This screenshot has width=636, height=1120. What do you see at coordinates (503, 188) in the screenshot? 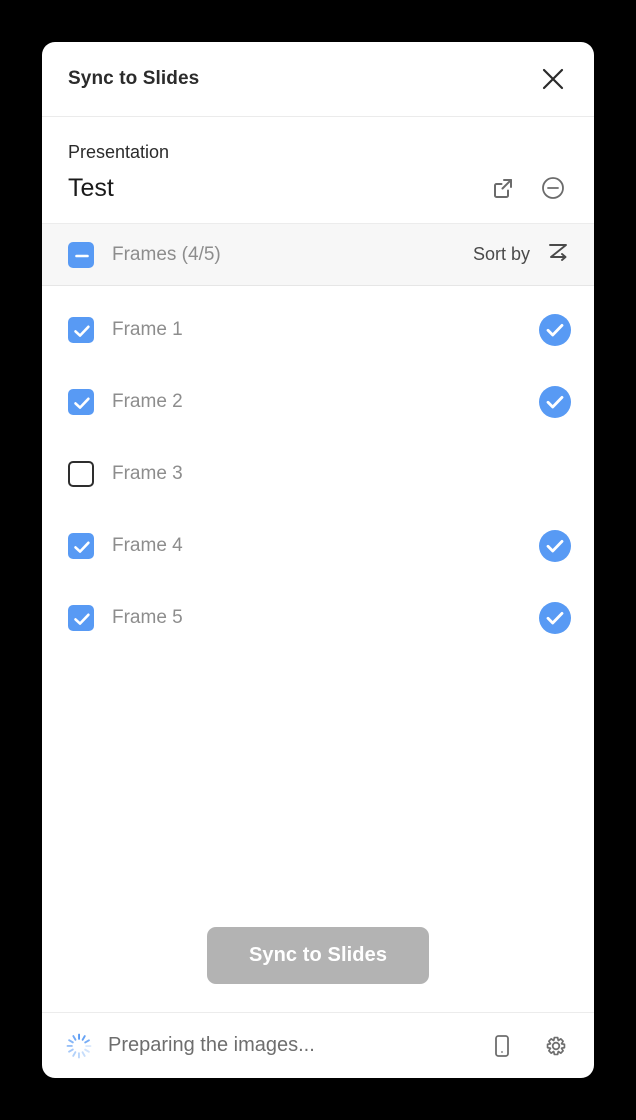
I see `external-link-icon` at bounding box center [503, 188].